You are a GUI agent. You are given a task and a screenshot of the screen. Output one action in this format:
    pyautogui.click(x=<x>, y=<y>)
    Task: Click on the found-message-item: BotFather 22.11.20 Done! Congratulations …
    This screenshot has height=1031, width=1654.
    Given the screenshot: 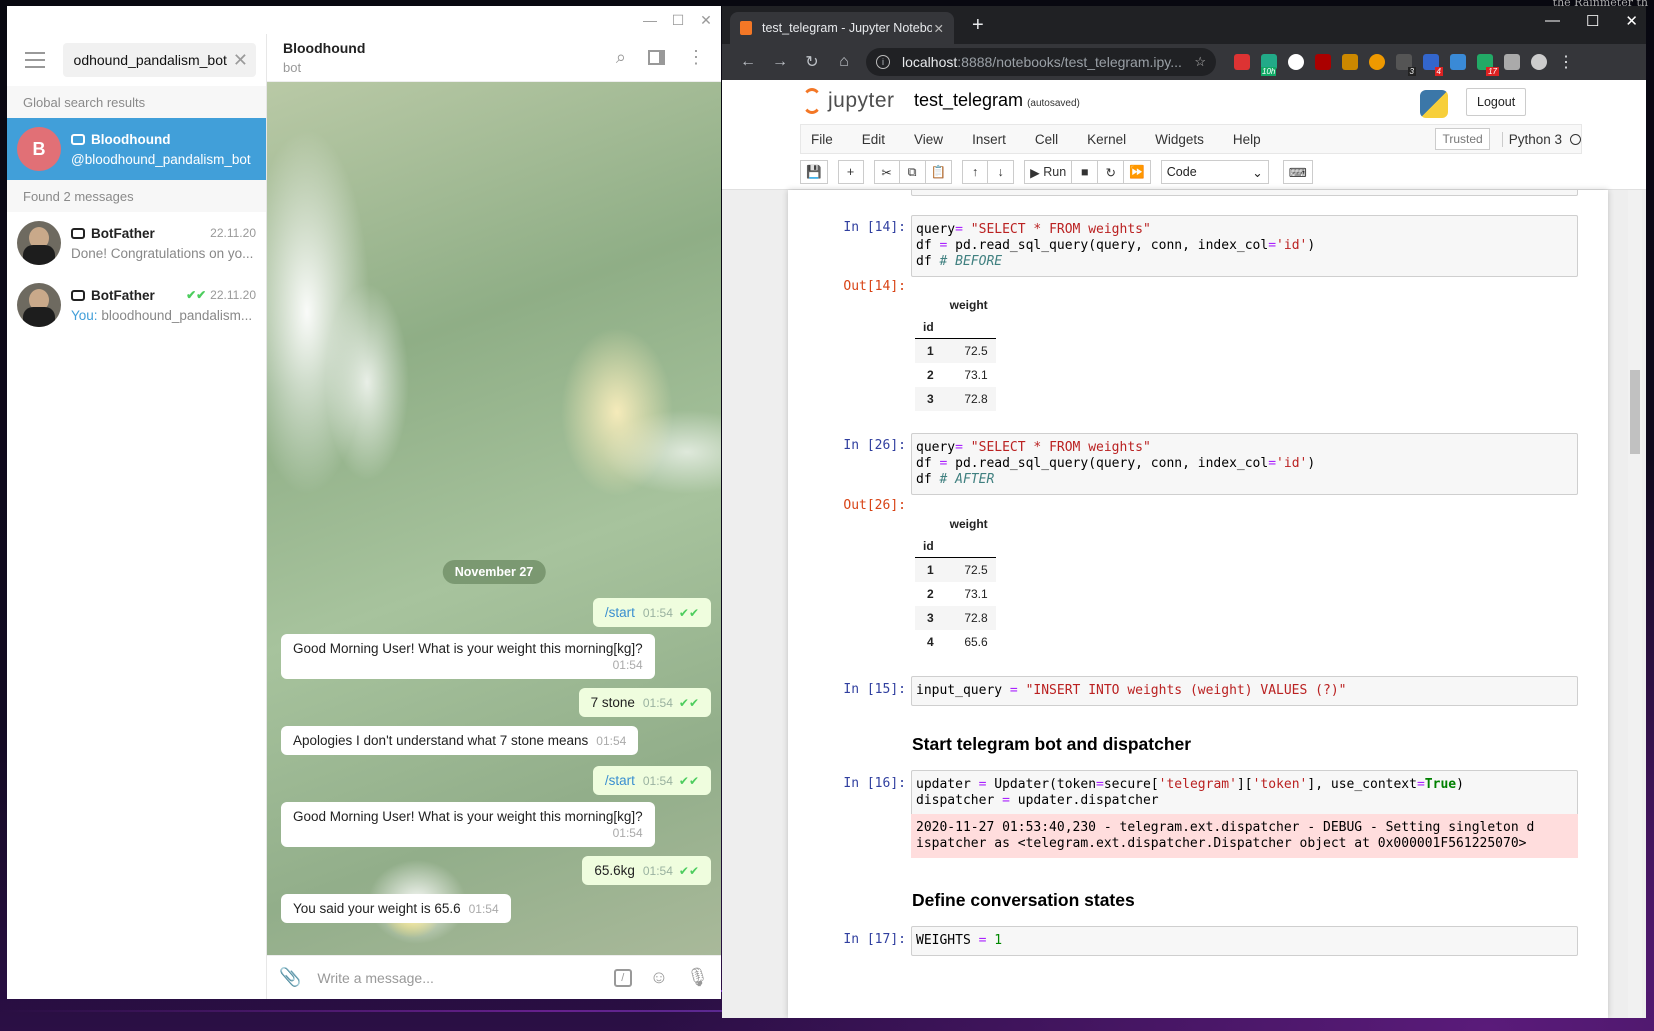 What is the action you would take?
    pyautogui.click(x=136, y=243)
    